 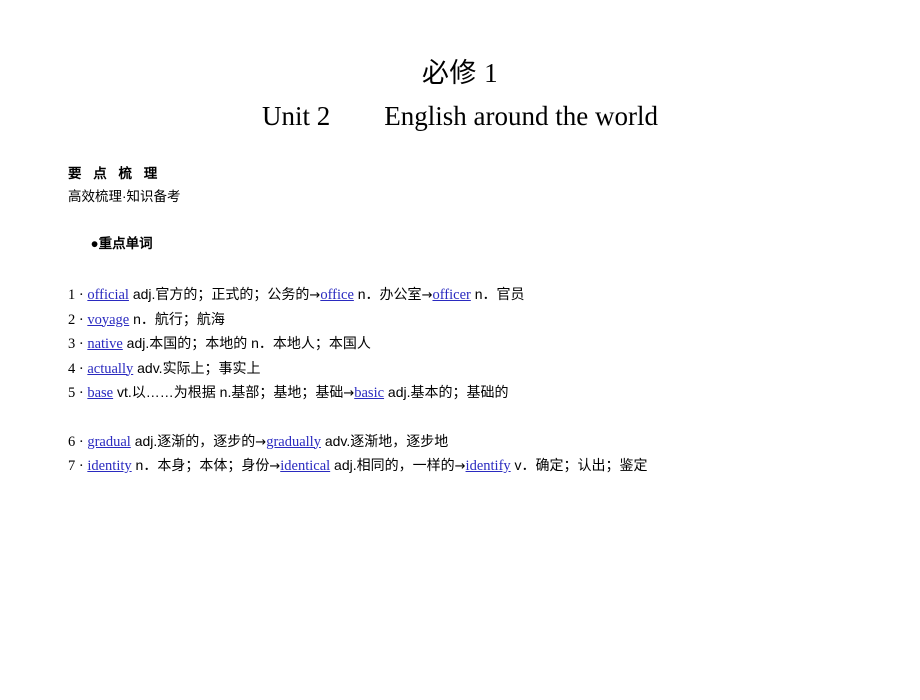 What do you see at coordinates (358, 369) in the screenshot?
I see `vocabulary-entry: 4 · actually adv.实际上；事实上` at bounding box center [358, 369].